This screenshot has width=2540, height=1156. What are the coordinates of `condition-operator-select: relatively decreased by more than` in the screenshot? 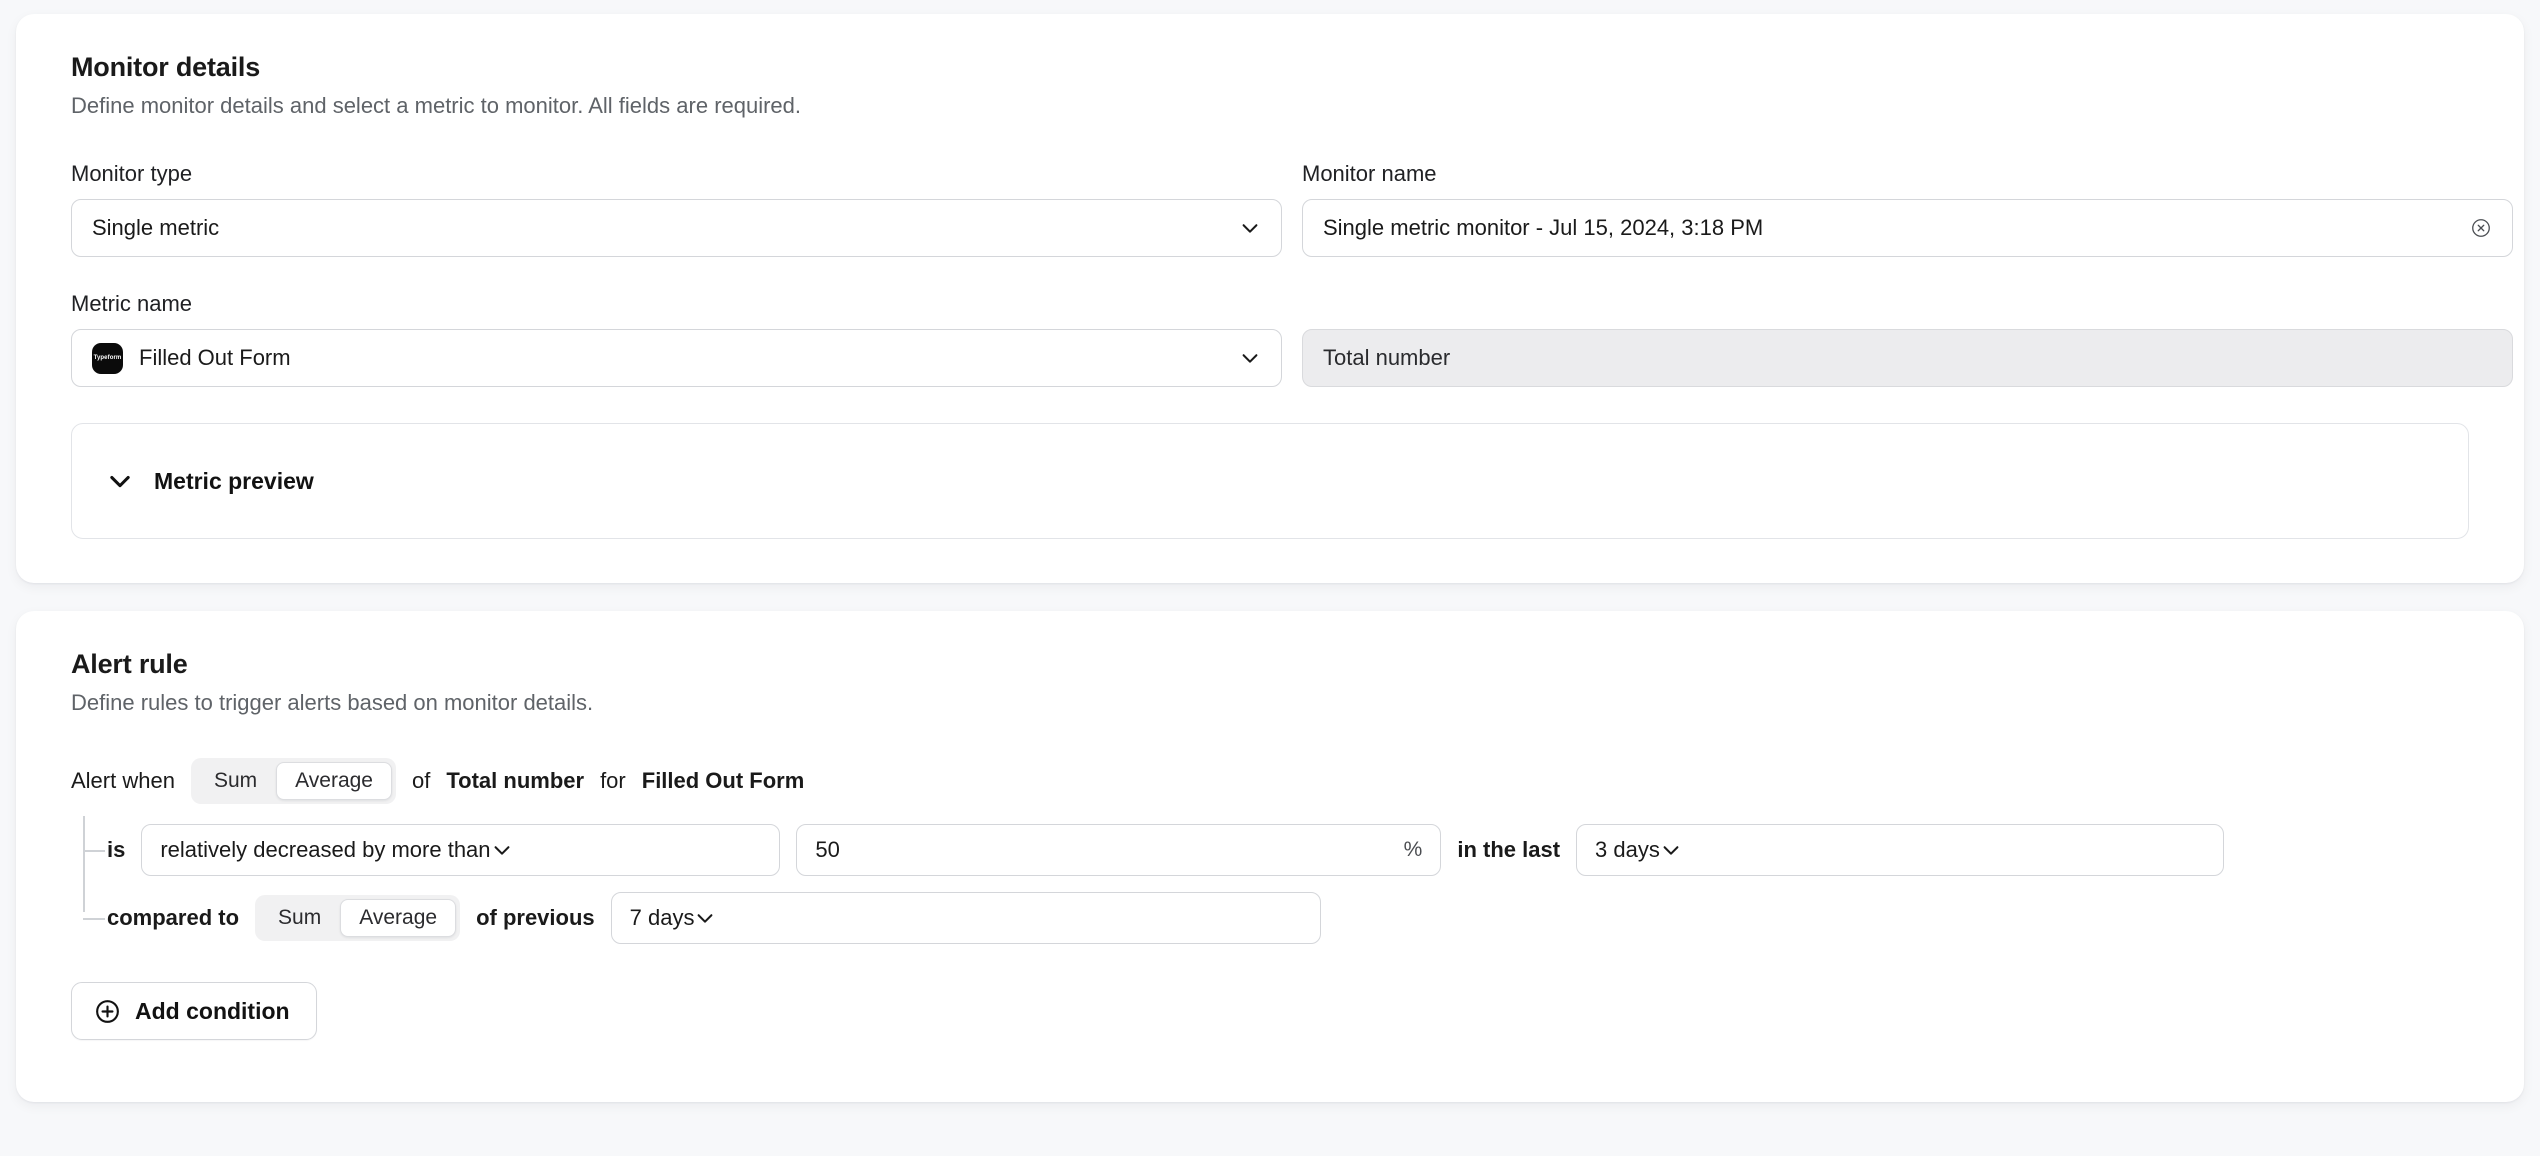 It's located at (461, 850).